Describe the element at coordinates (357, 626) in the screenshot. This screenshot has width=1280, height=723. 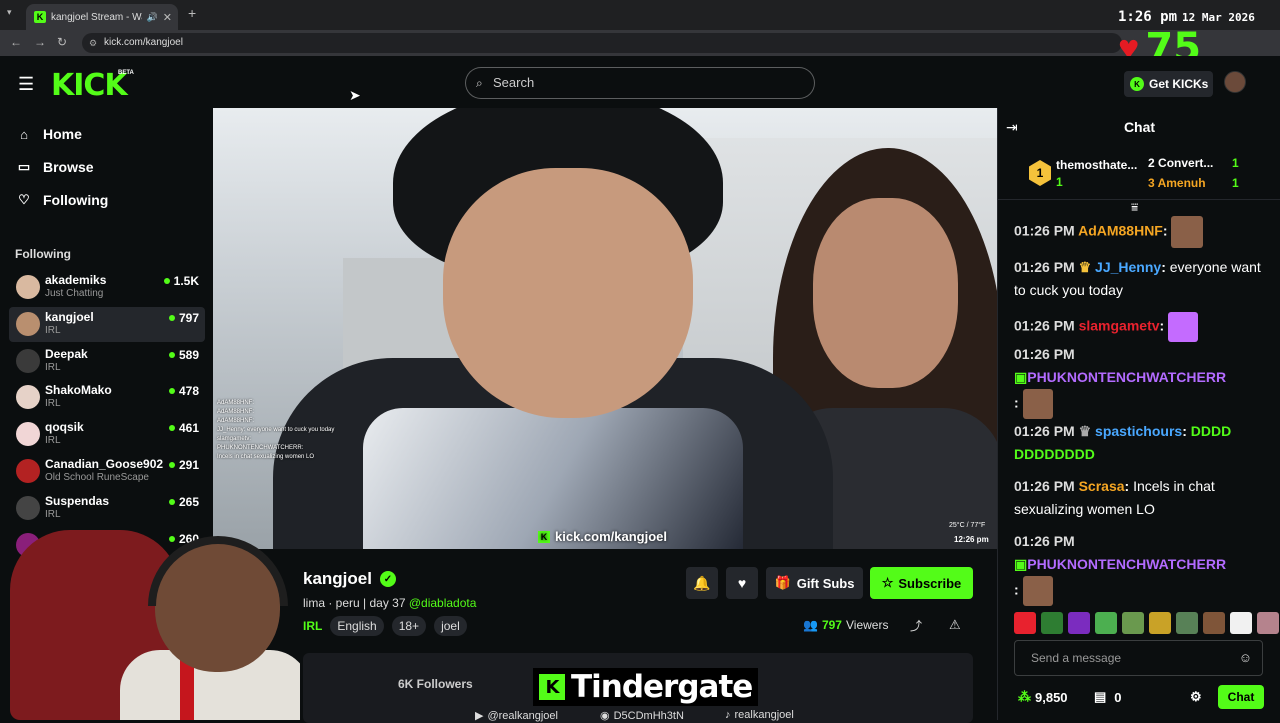
I see `tag: English` at that location.